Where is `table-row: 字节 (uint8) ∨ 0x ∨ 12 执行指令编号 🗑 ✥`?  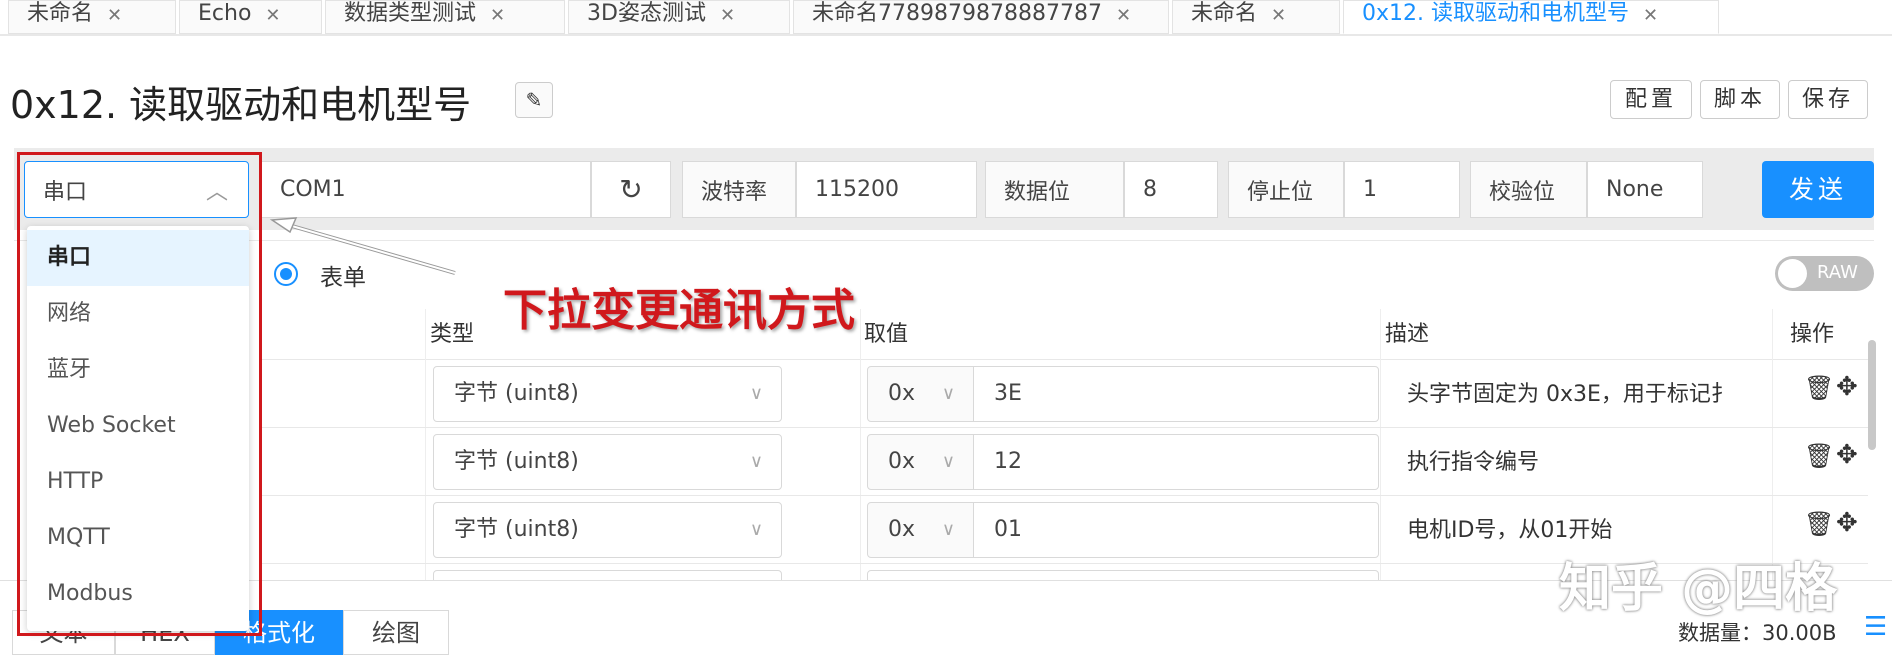
table-row: 字节 (uint8) ∨ 0x ∨ 12 执行指令编号 🗑 ✥ is located at coordinates (1065, 462).